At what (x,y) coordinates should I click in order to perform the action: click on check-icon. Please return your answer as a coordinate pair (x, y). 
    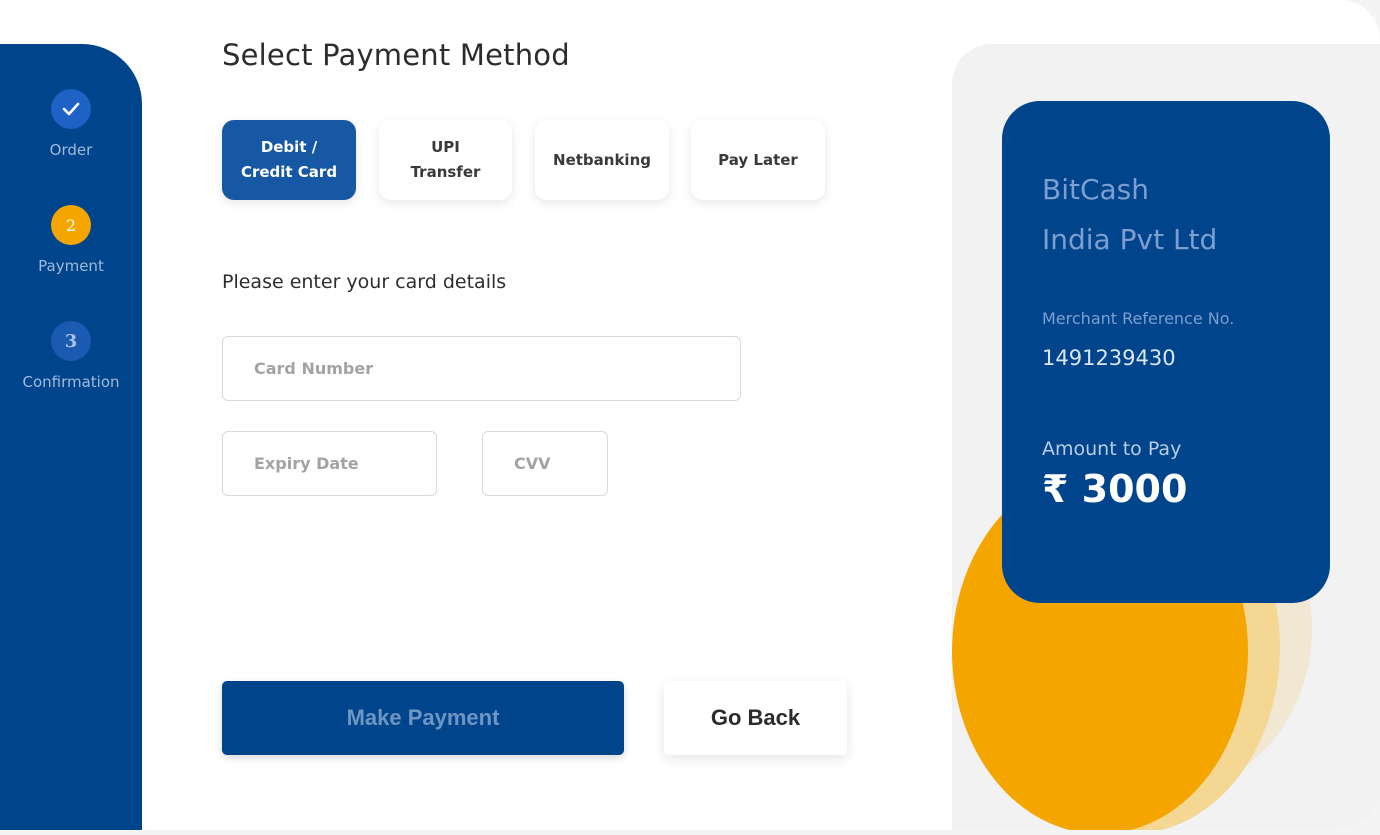
    Looking at the image, I should click on (71, 109).